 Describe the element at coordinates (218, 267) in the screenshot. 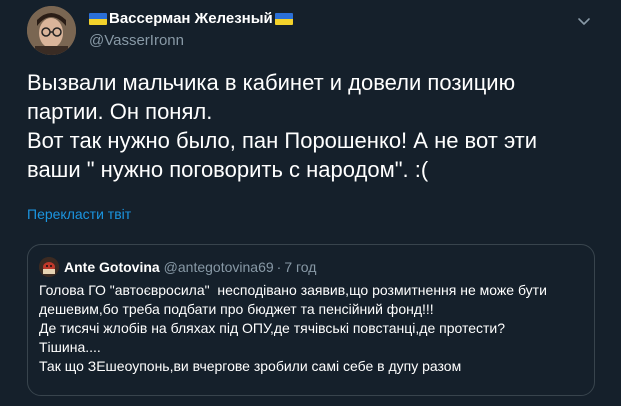

I see `quote-author-handle: @antegotovina69` at that location.